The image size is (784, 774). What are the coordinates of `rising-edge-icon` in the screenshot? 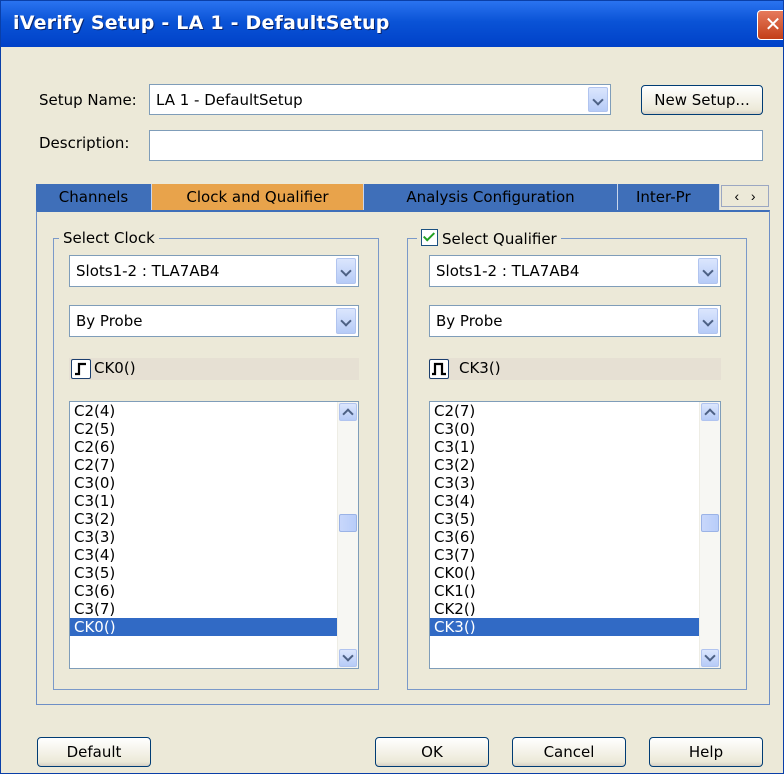 It's located at (81, 369).